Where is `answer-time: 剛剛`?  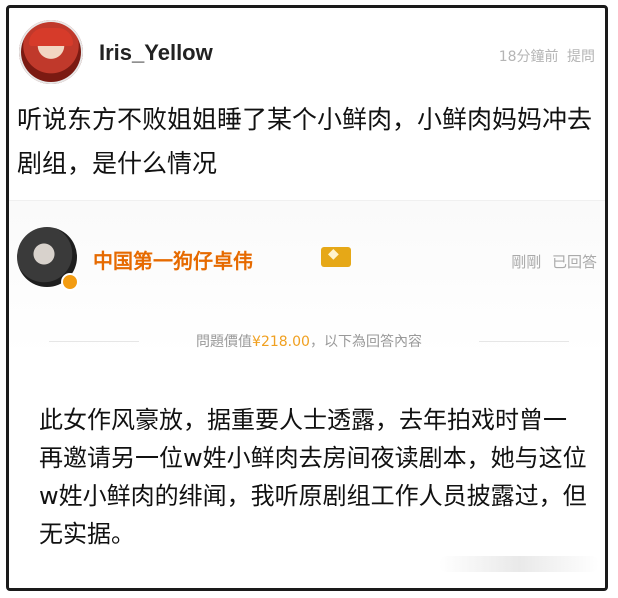 answer-time: 剛剛 is located at coordinates (526, 262).